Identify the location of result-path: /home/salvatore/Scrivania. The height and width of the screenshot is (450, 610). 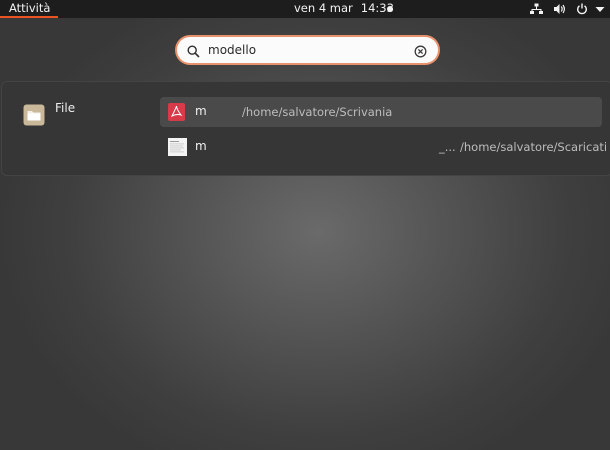
(317, 112).